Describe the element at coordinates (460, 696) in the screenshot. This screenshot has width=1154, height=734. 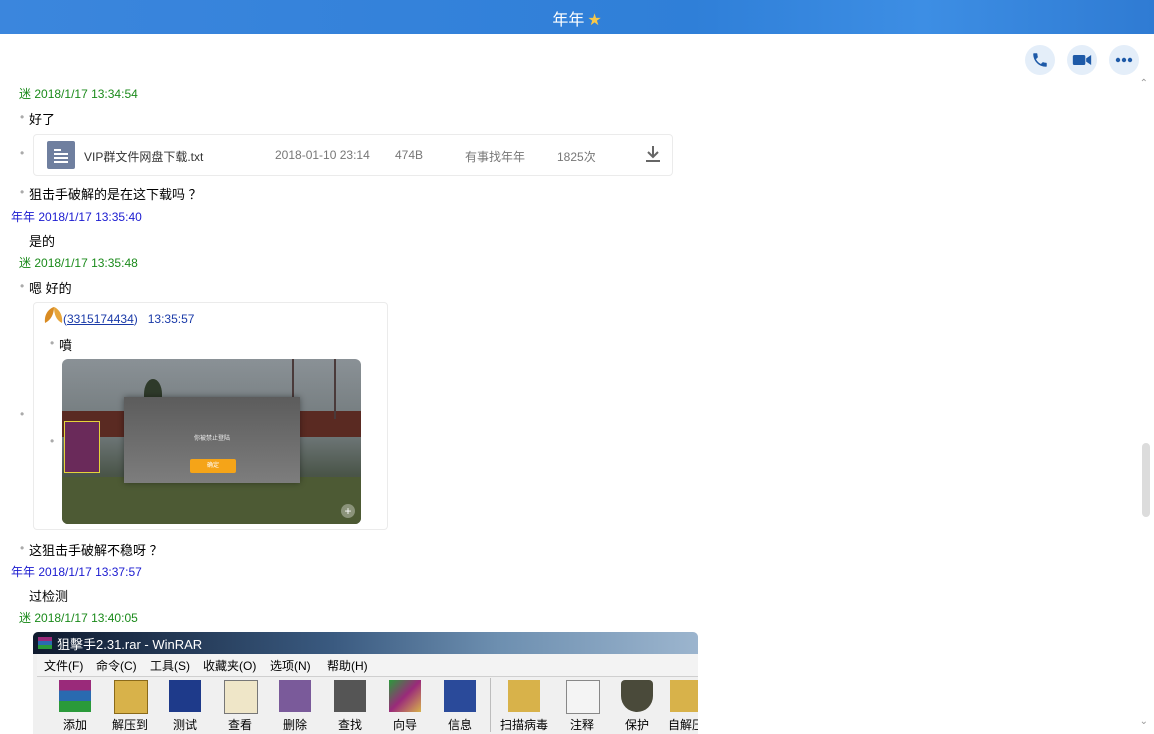
I see `info-icon` at that location.